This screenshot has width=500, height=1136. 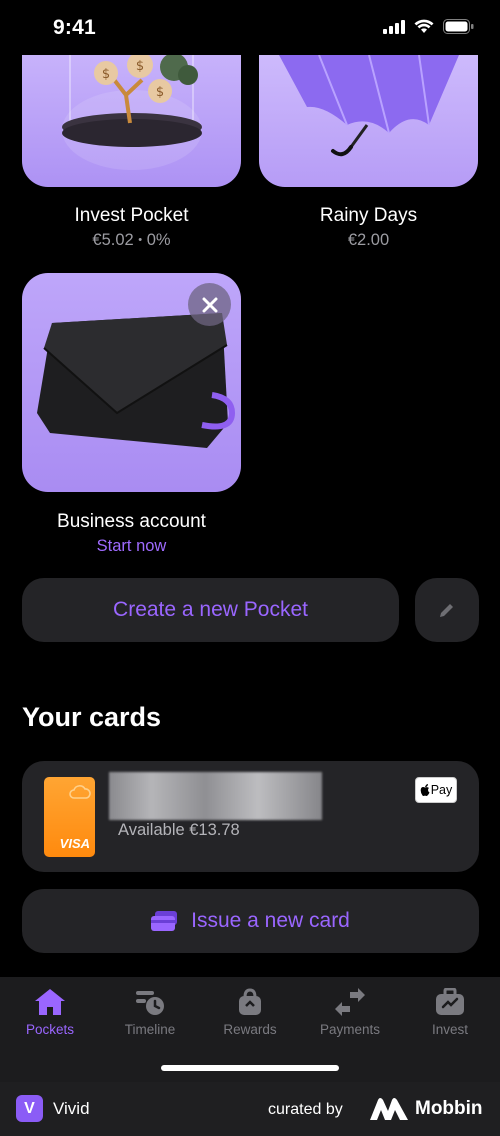 What do you see at coordinates (50, 1029) in the screenshot?
I see `tab-pockets-label: Pockets` at bounding box center [50, 1029].